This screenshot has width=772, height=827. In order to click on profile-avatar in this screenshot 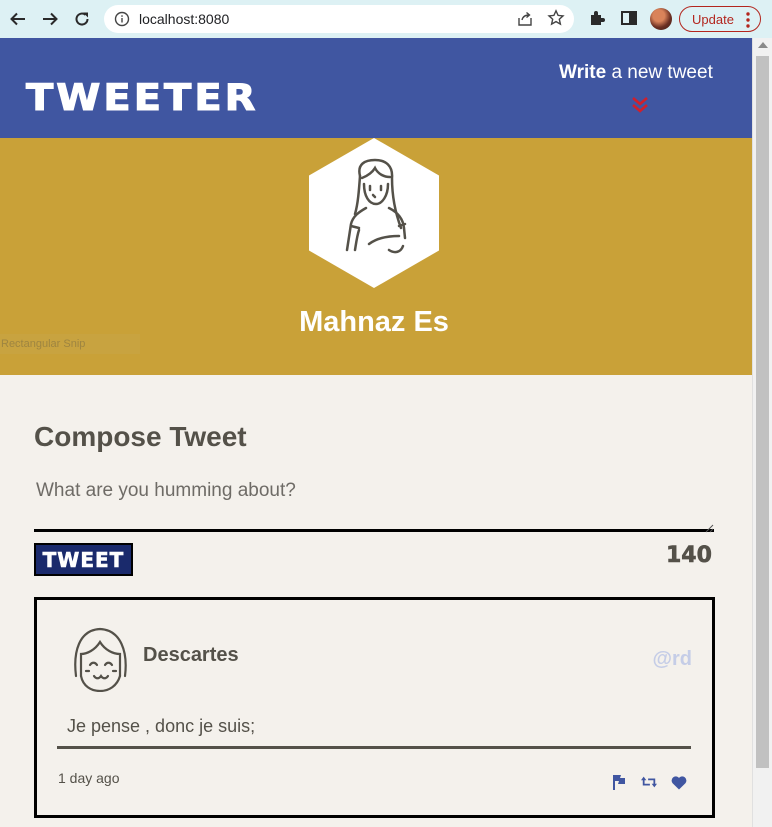, I will do `click(661, 19)`.